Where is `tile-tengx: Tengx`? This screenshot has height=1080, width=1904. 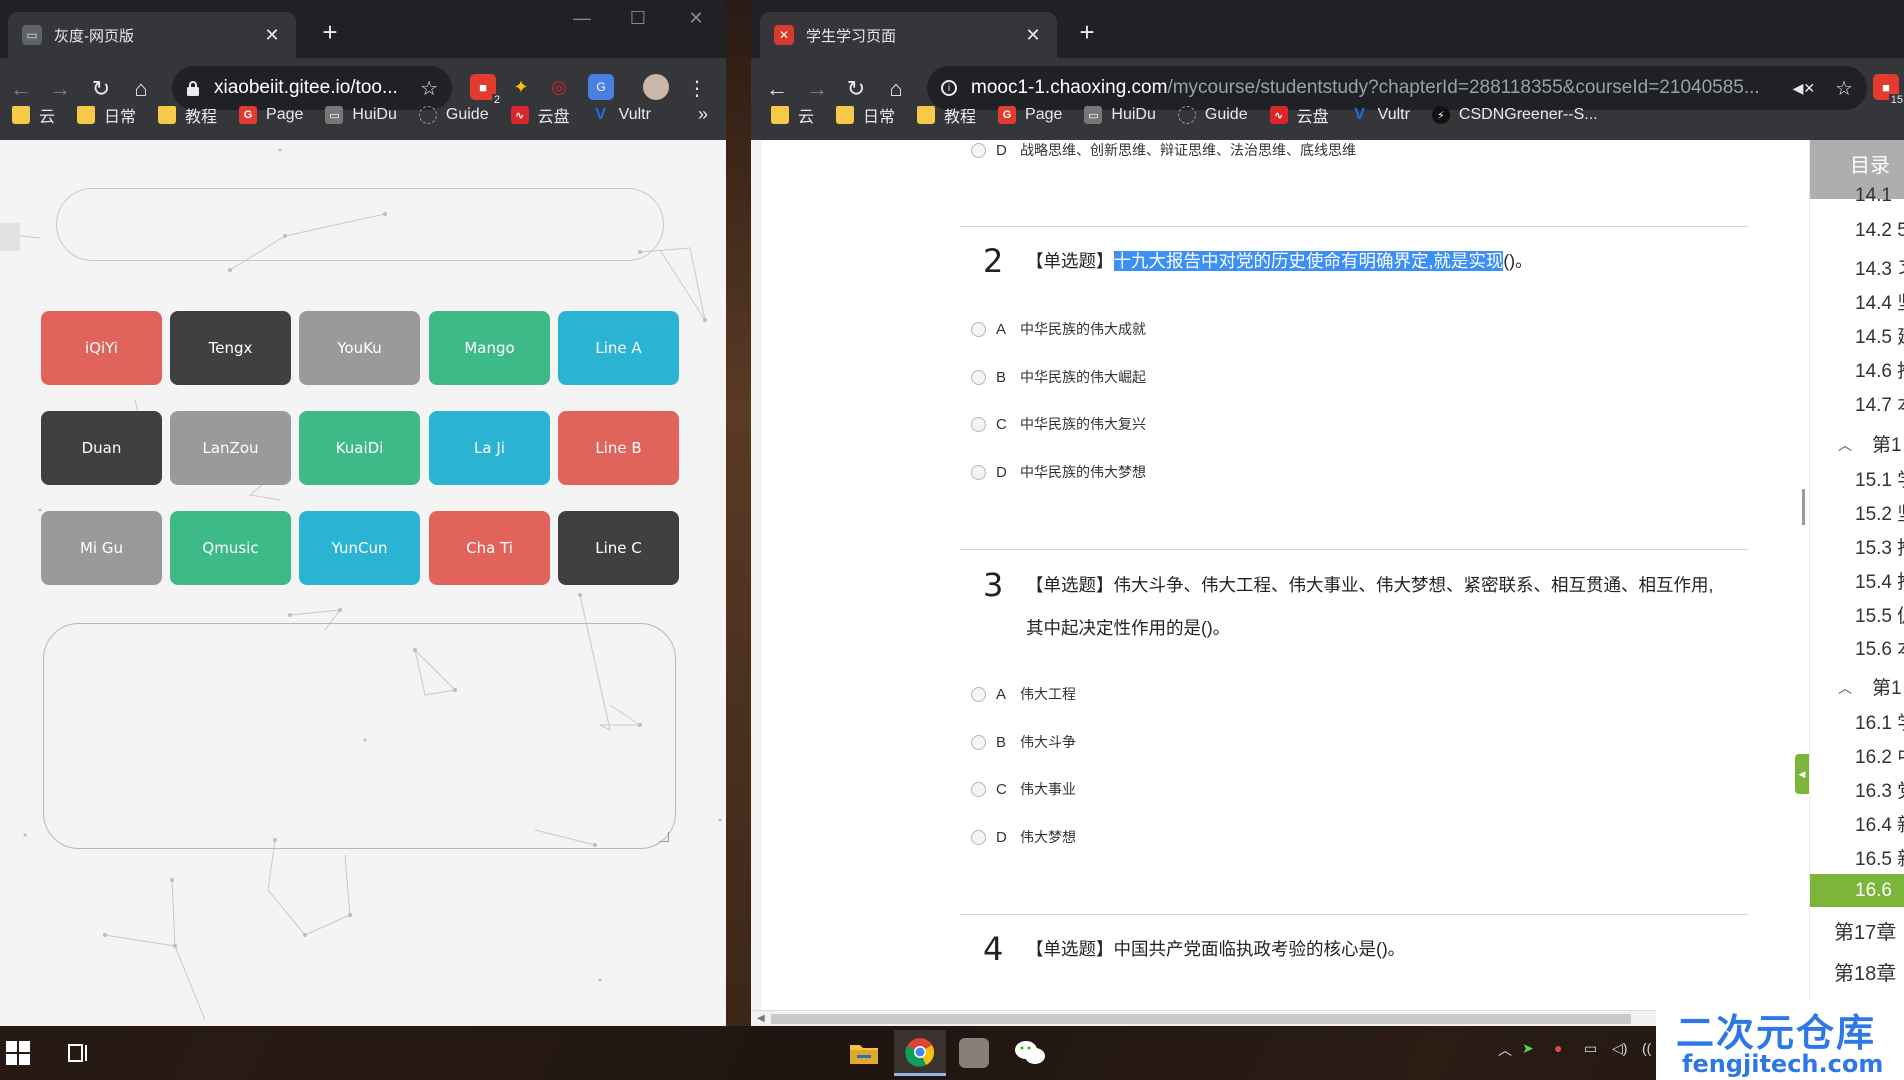
tile-tengx: Tengx is located at coordinates (230, 348).